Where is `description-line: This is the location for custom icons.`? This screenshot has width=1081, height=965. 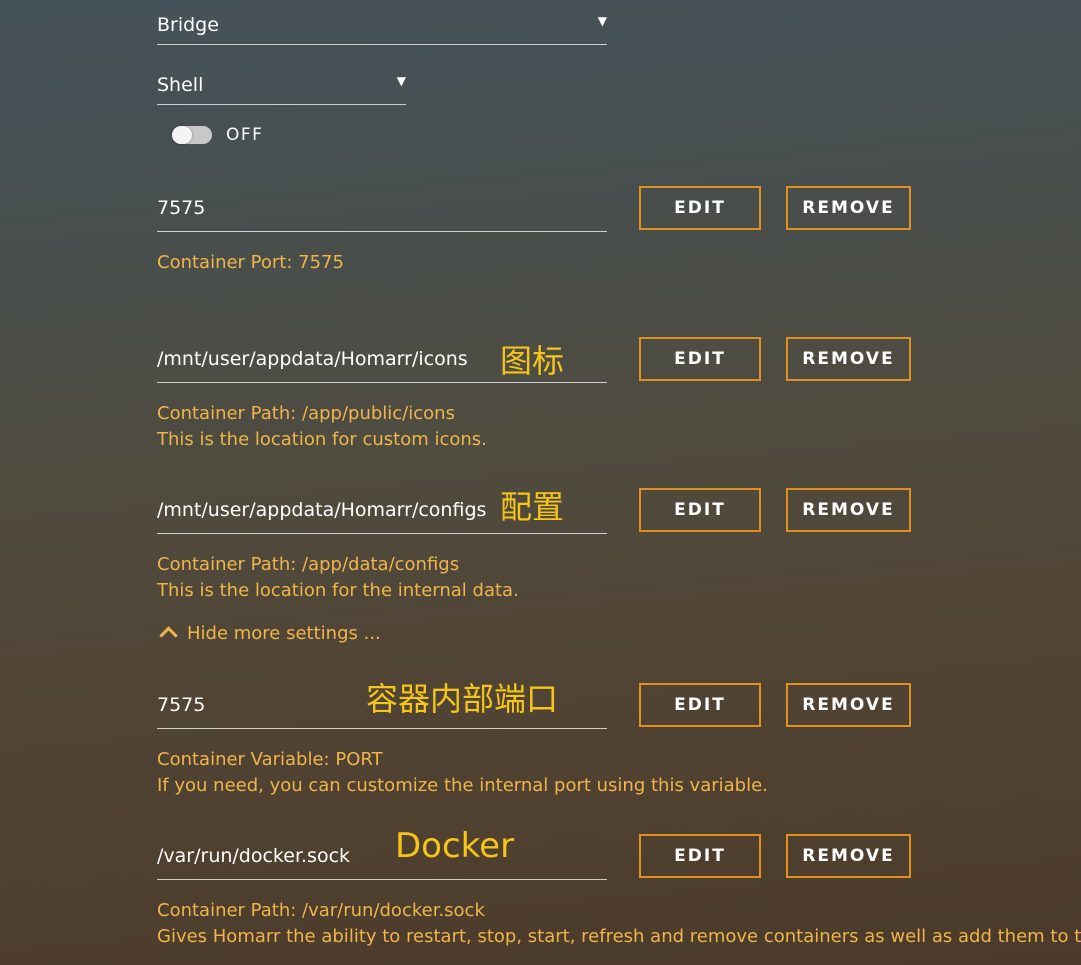
description-line: This is the location for custom icons. is located at coordinates (322, 439).